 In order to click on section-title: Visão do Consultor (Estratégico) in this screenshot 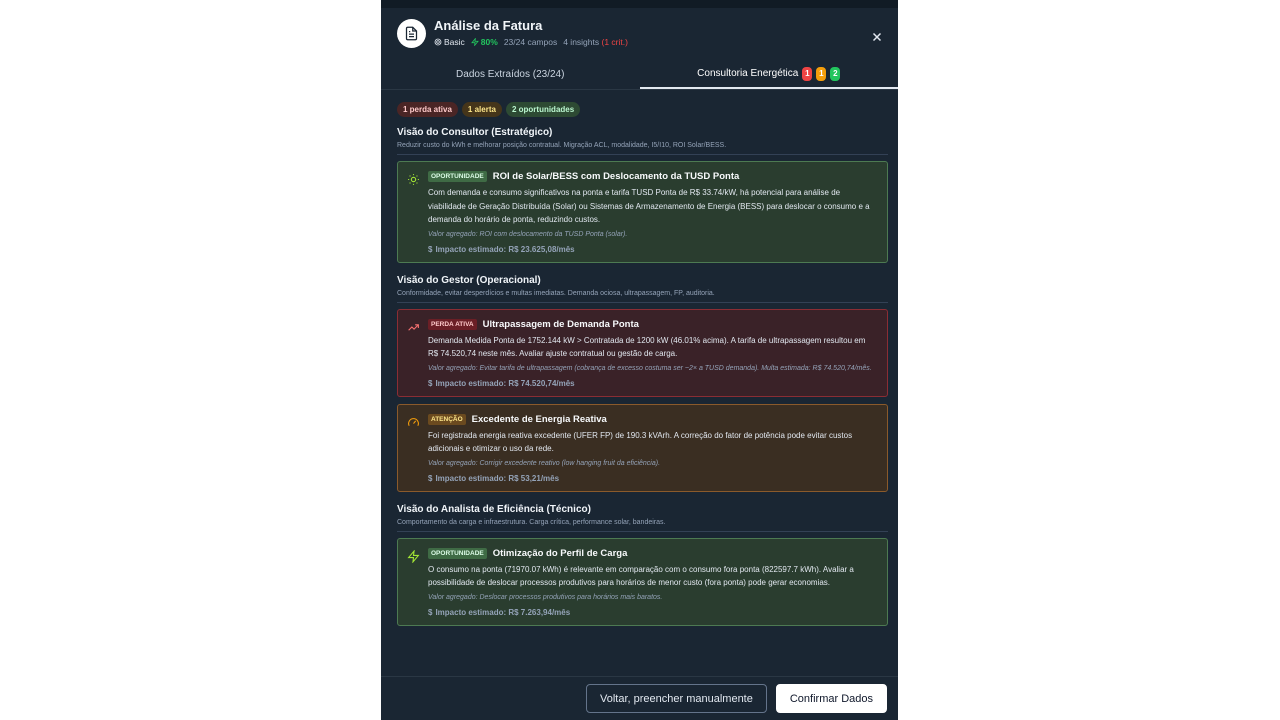, I will do `click(475, 132)`.